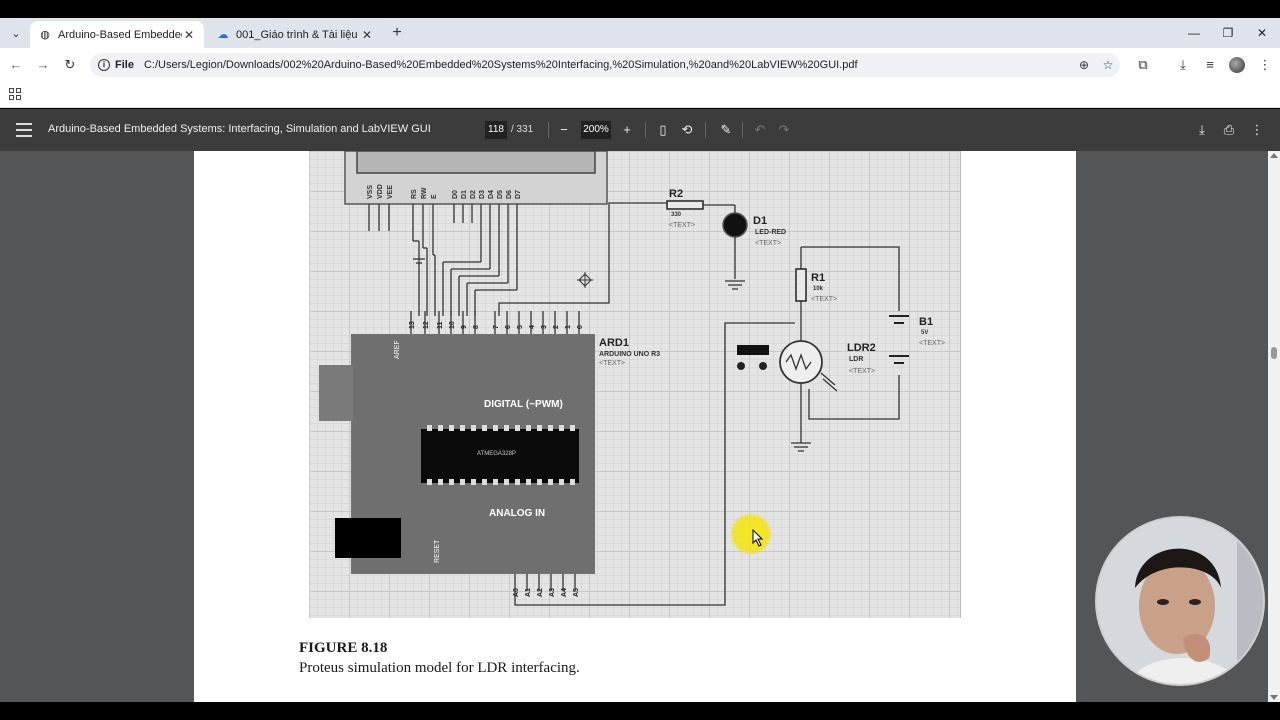 Image resolution: width=1280 pixels, height=720 pixels. I want to click on lcd-pin-label: VEE, so click(390, 192).